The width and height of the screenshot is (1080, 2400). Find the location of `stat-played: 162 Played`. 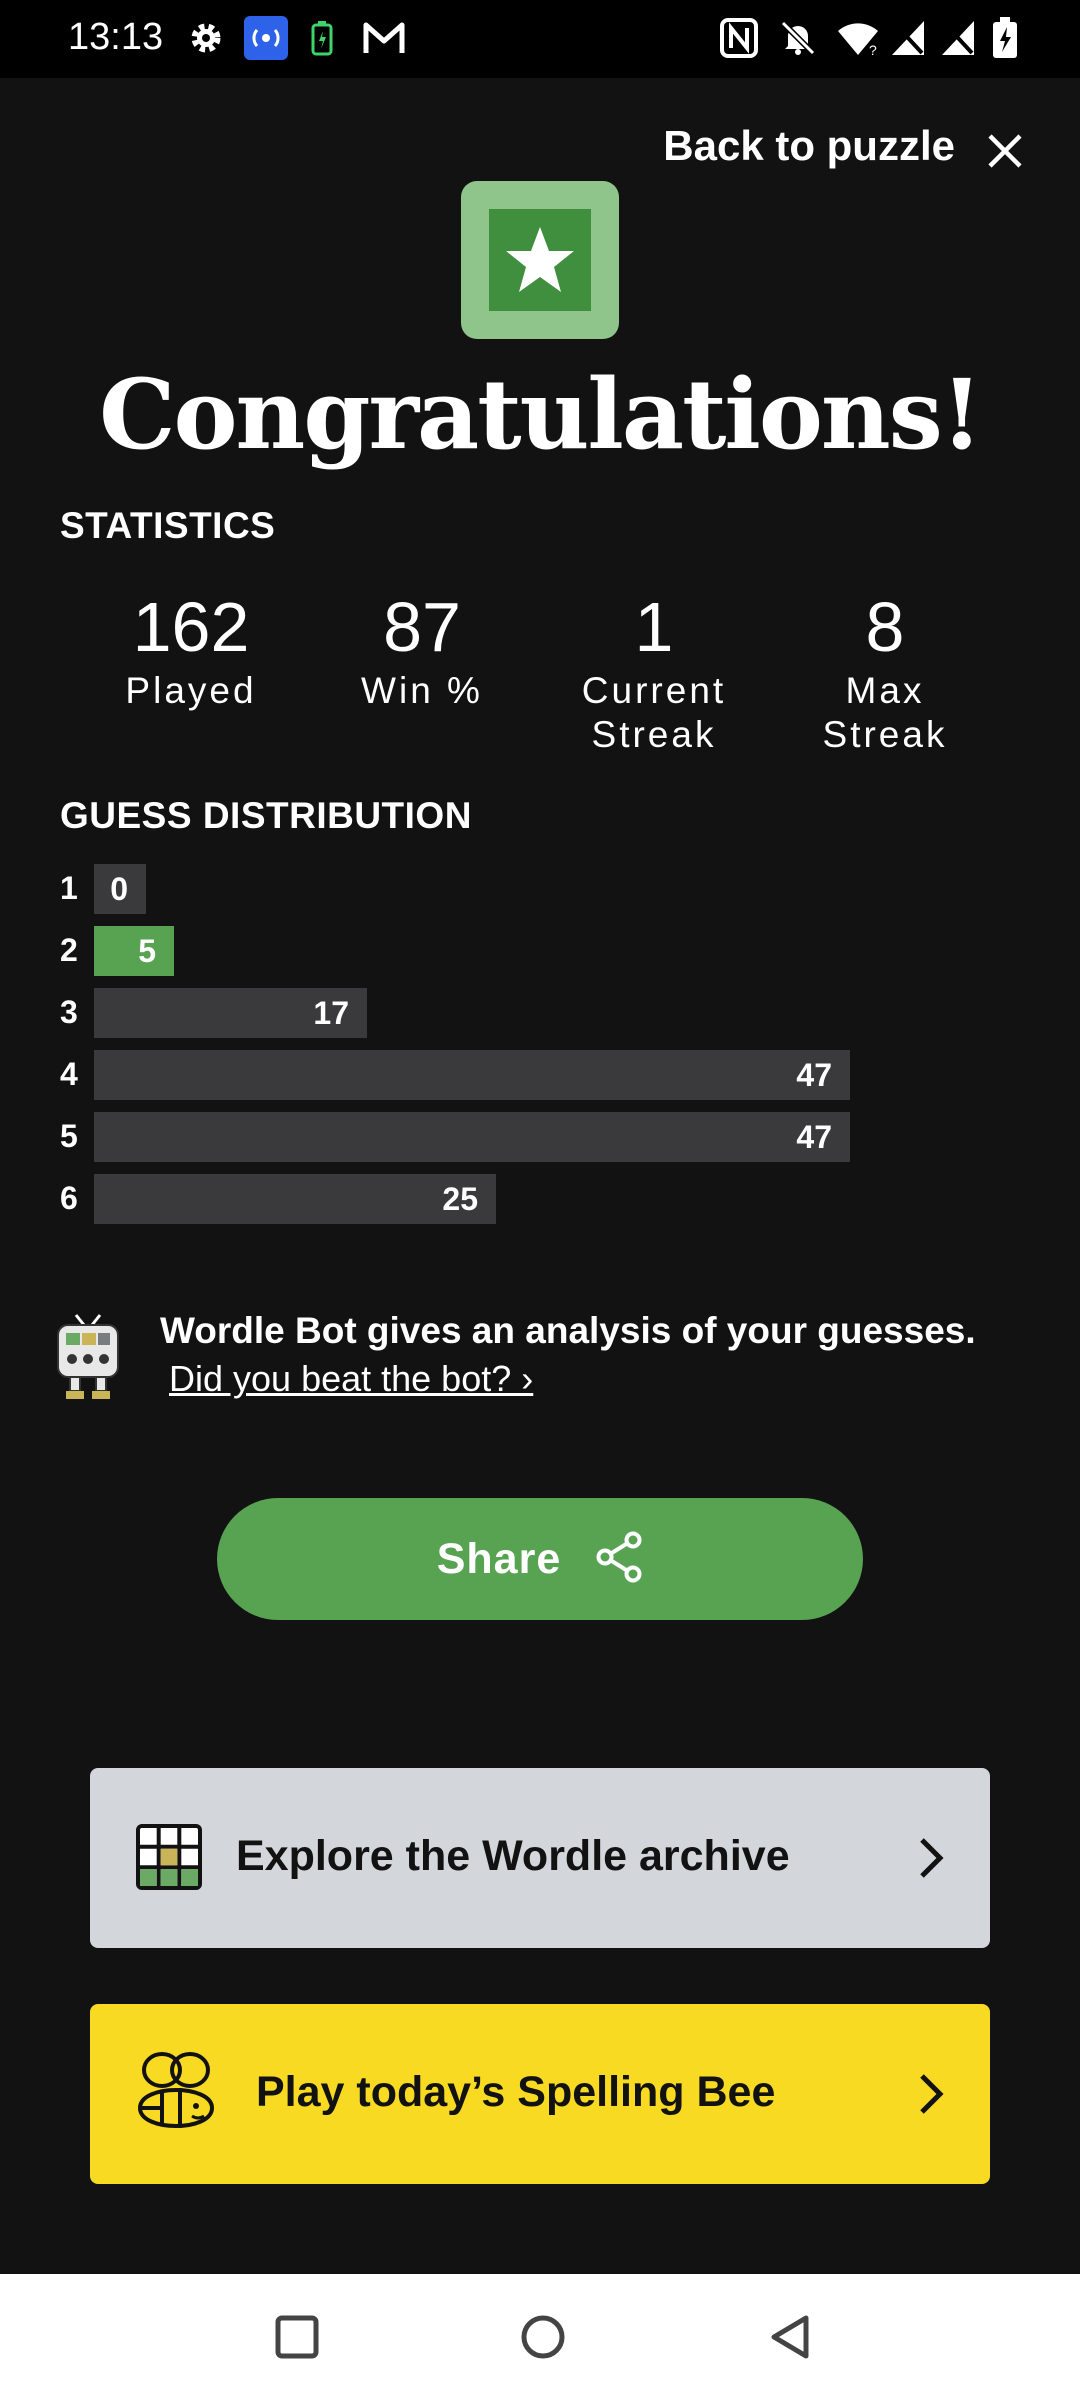

stat-played: 162 Played is located at coordinates (191, 649).